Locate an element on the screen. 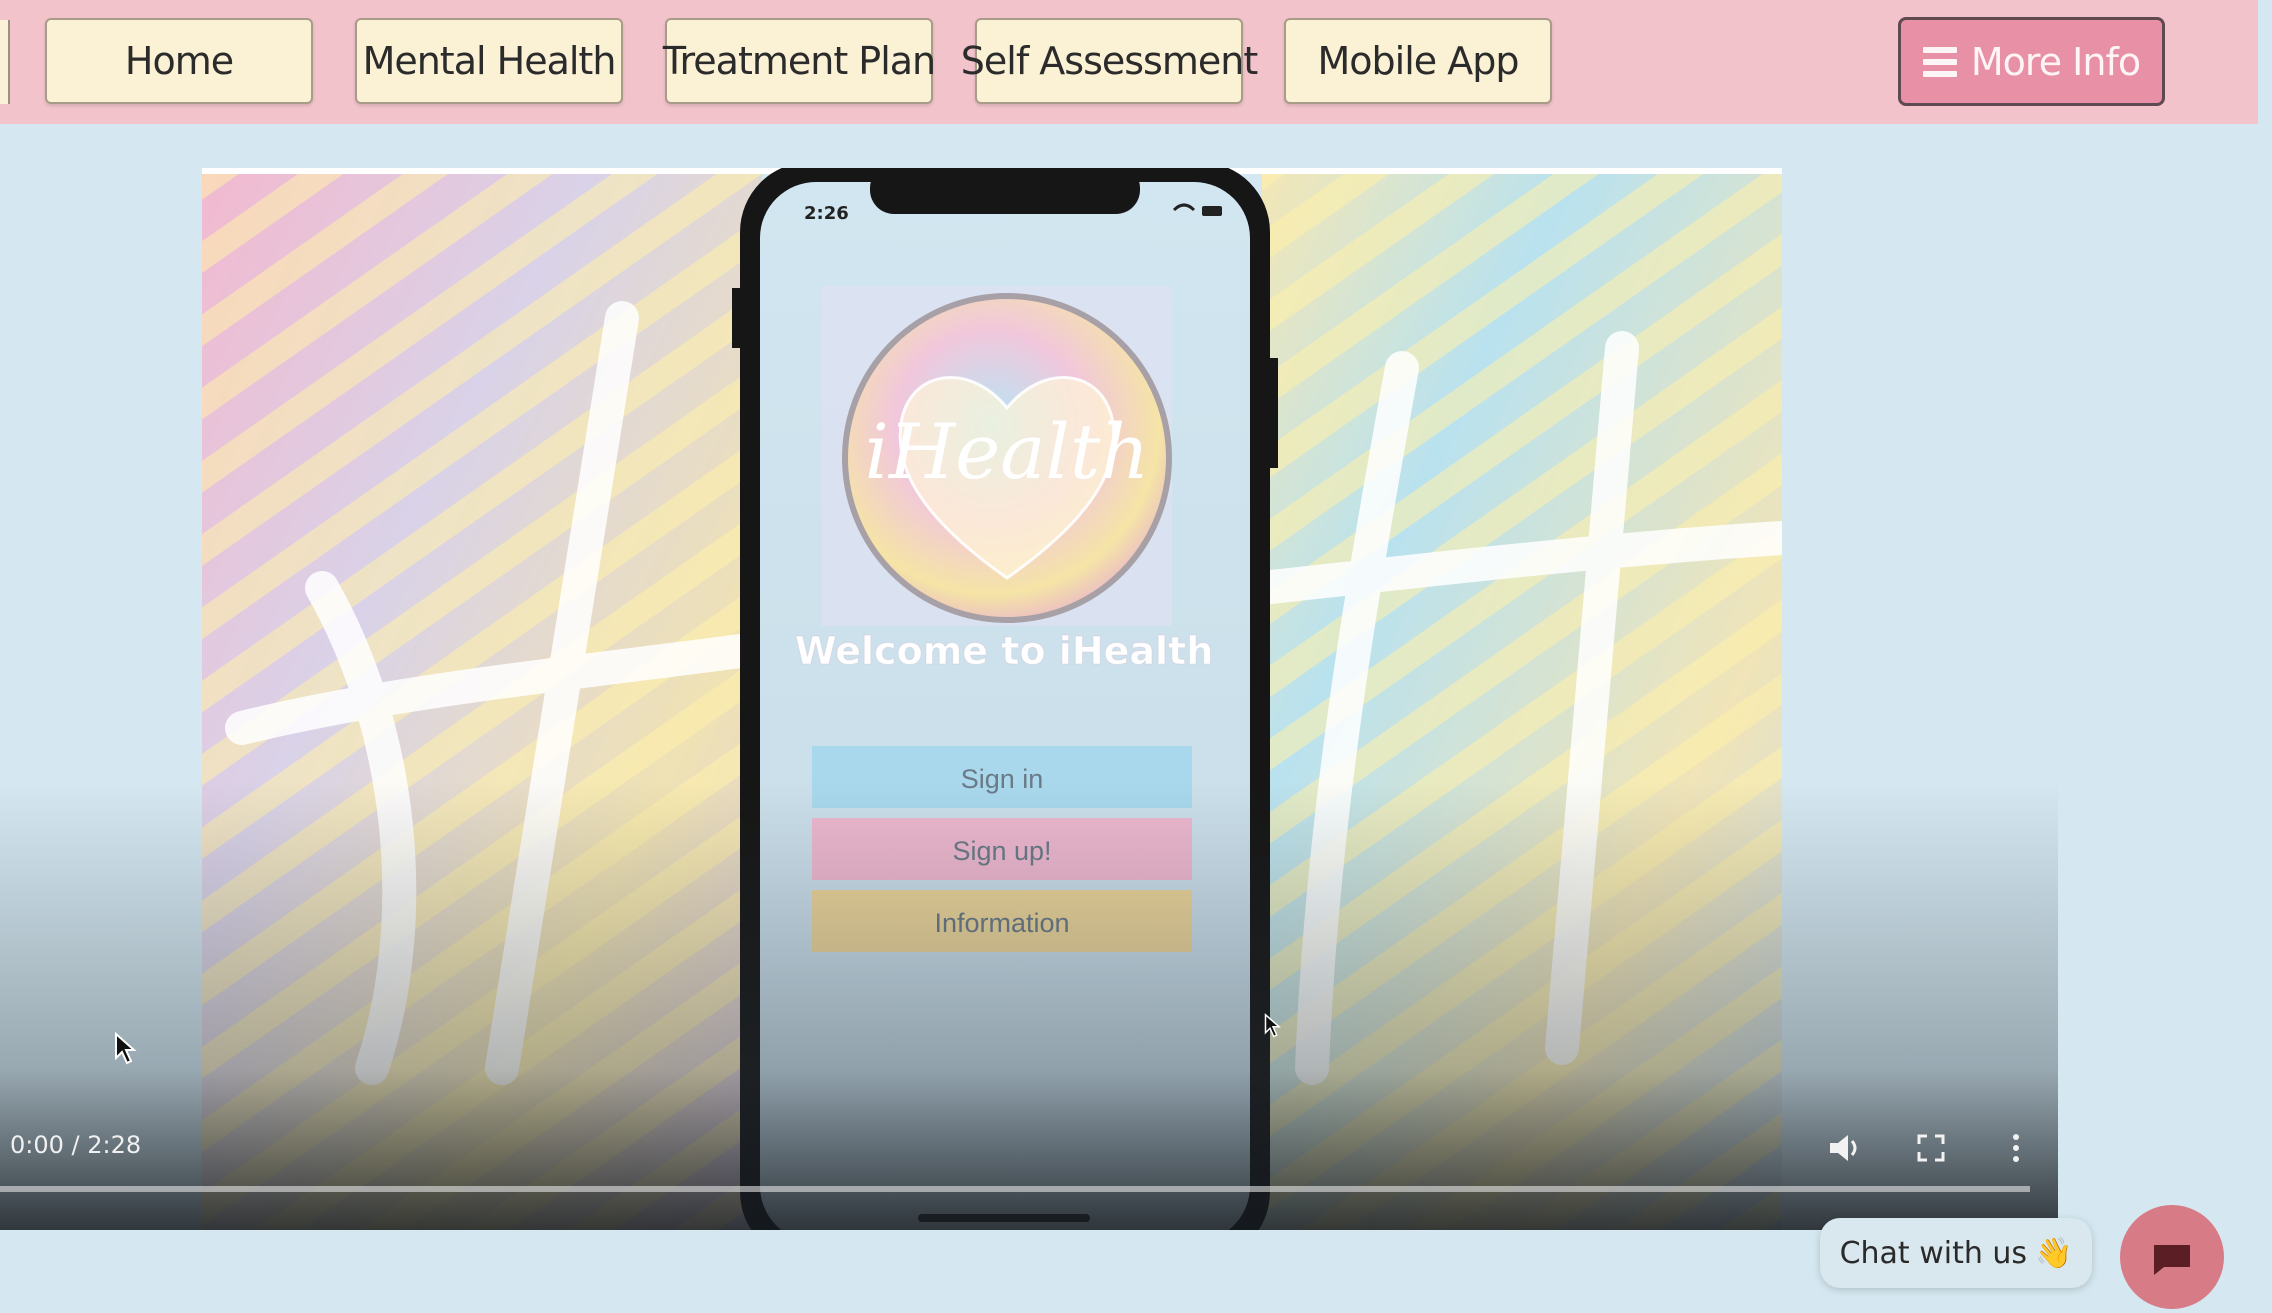 Image resolution: width=2272 pixels, height=1313 pixels. nav-self-assessment-button: Self Assessment is located at coordinates (1109, 61).